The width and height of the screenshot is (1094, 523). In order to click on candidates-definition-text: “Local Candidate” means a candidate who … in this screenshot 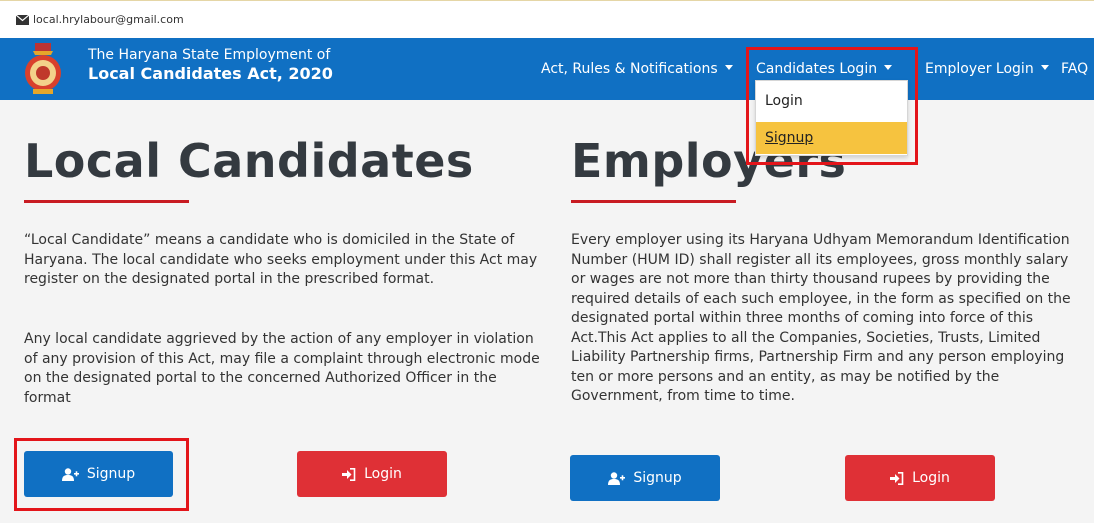, I will do `click(281, 259)`.